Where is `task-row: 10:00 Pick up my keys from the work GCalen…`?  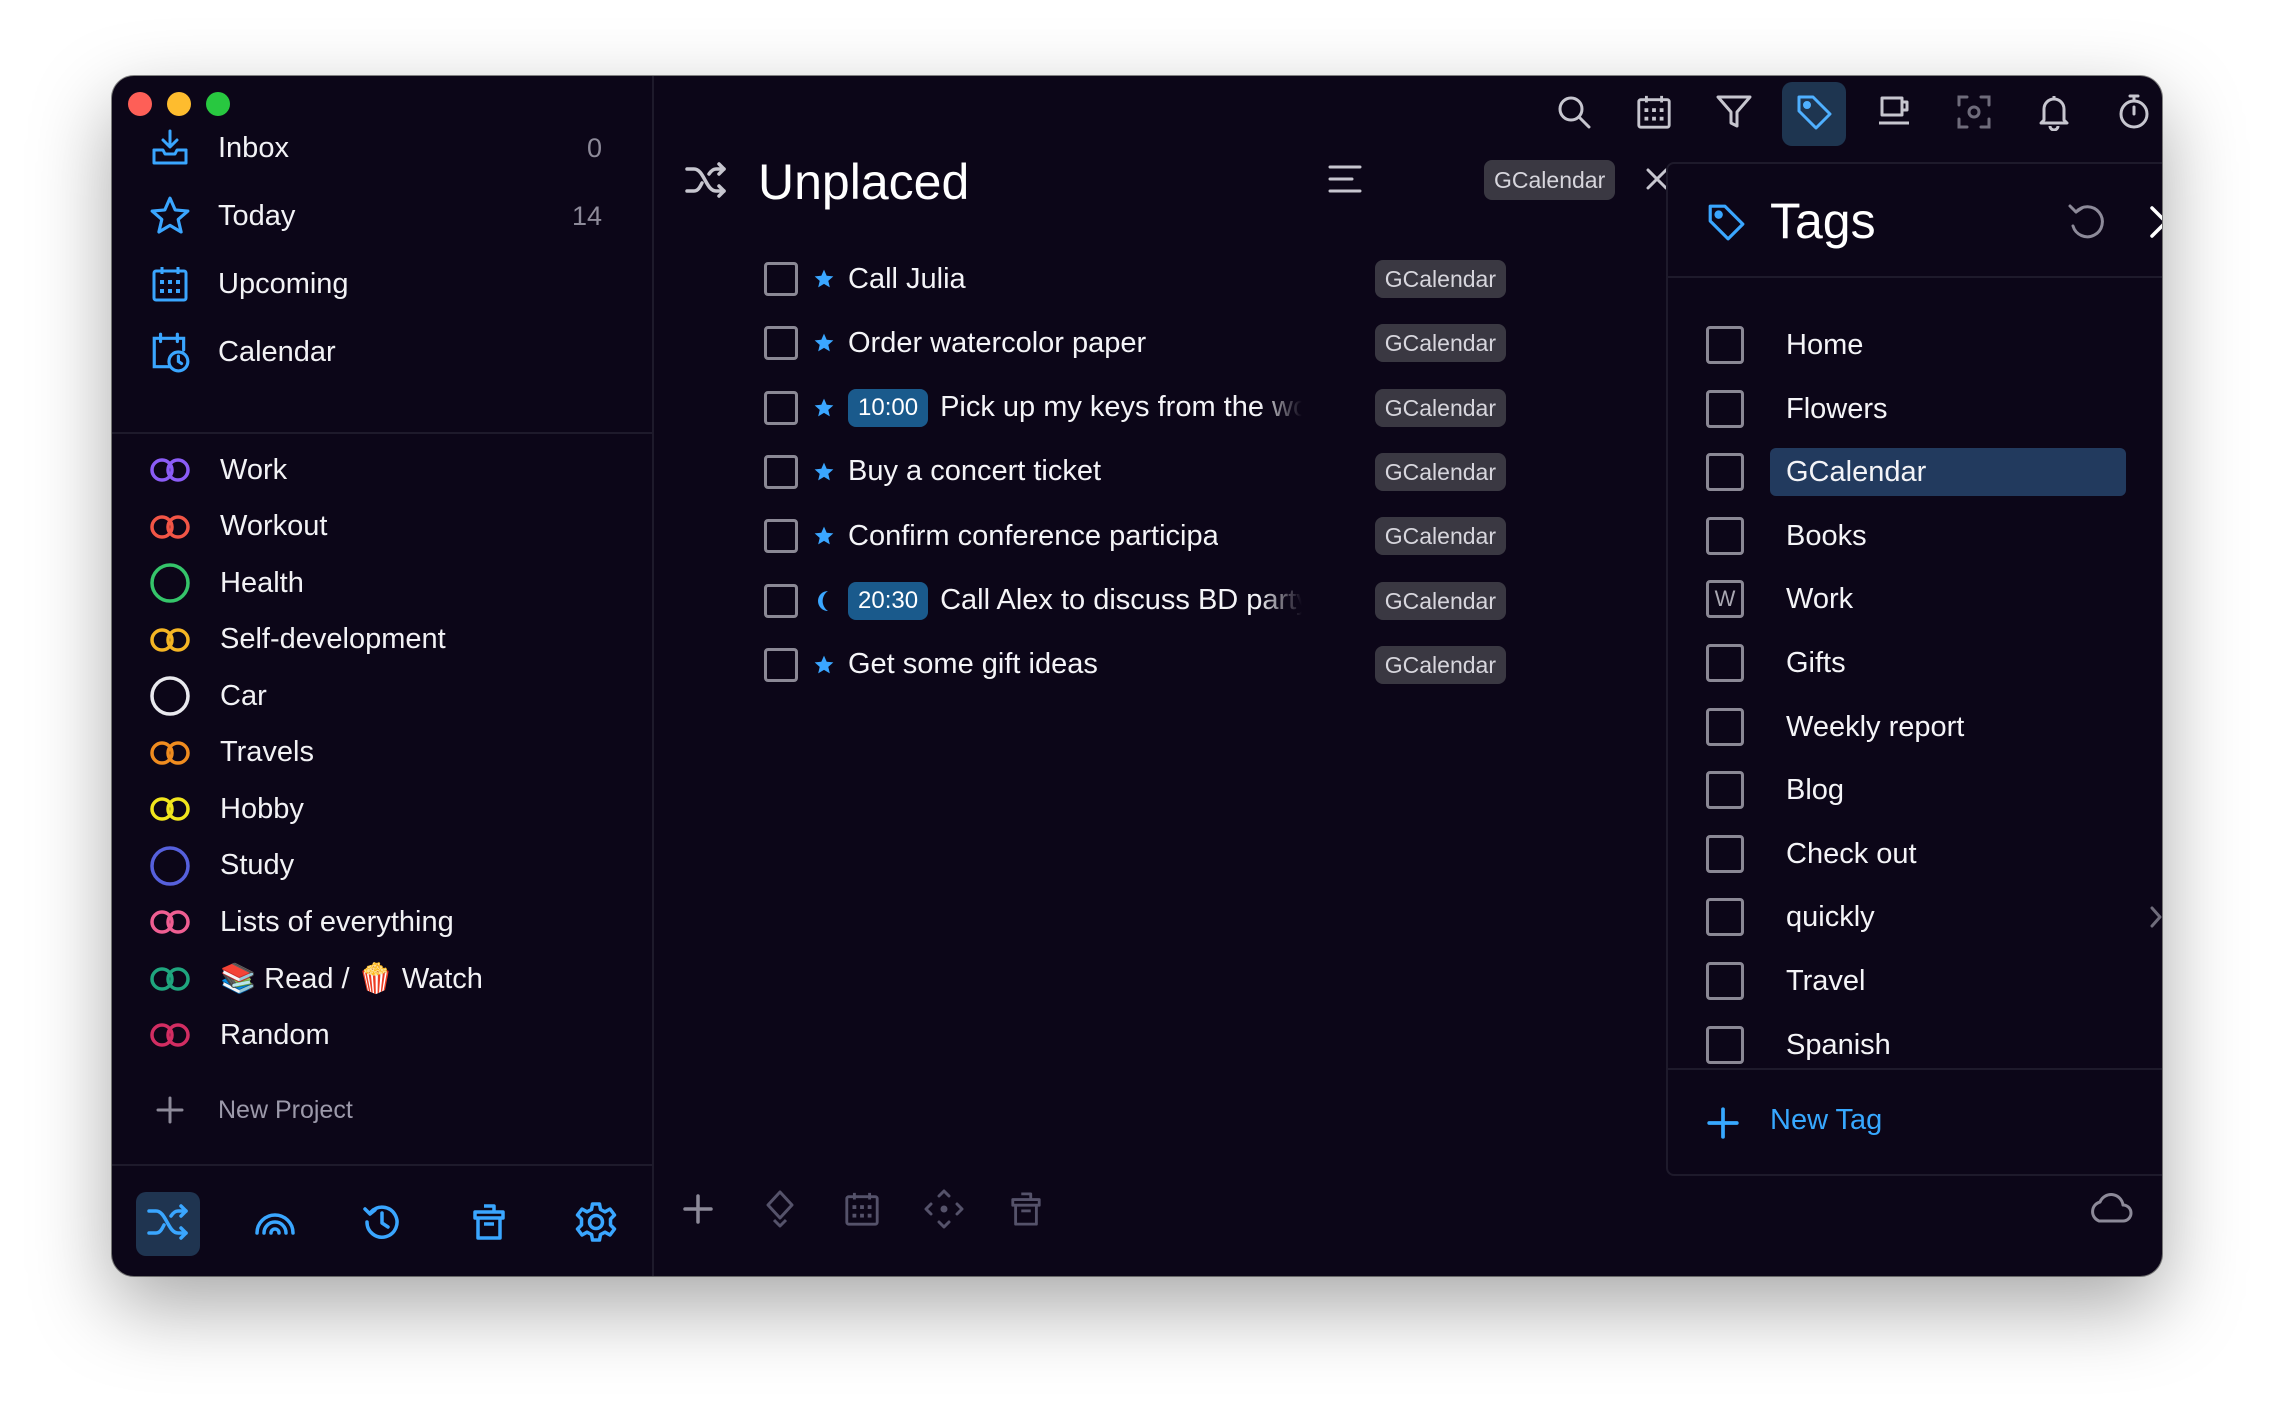 task-row: 10:00 Pick up my keys from the work GCalen… is located at coordinates (1135, 408).